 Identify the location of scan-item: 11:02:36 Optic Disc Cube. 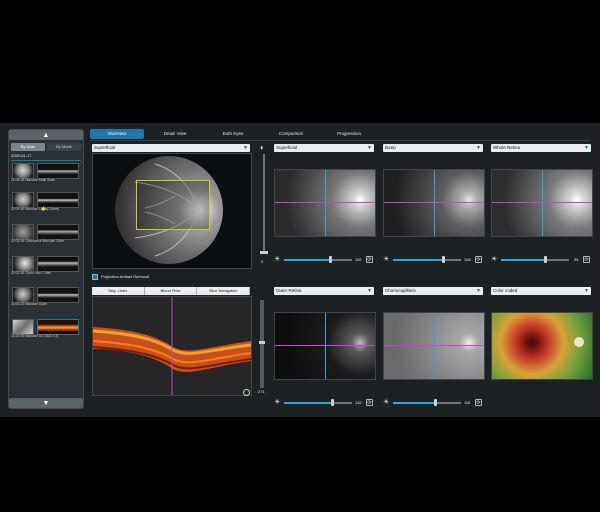
(46, 266).